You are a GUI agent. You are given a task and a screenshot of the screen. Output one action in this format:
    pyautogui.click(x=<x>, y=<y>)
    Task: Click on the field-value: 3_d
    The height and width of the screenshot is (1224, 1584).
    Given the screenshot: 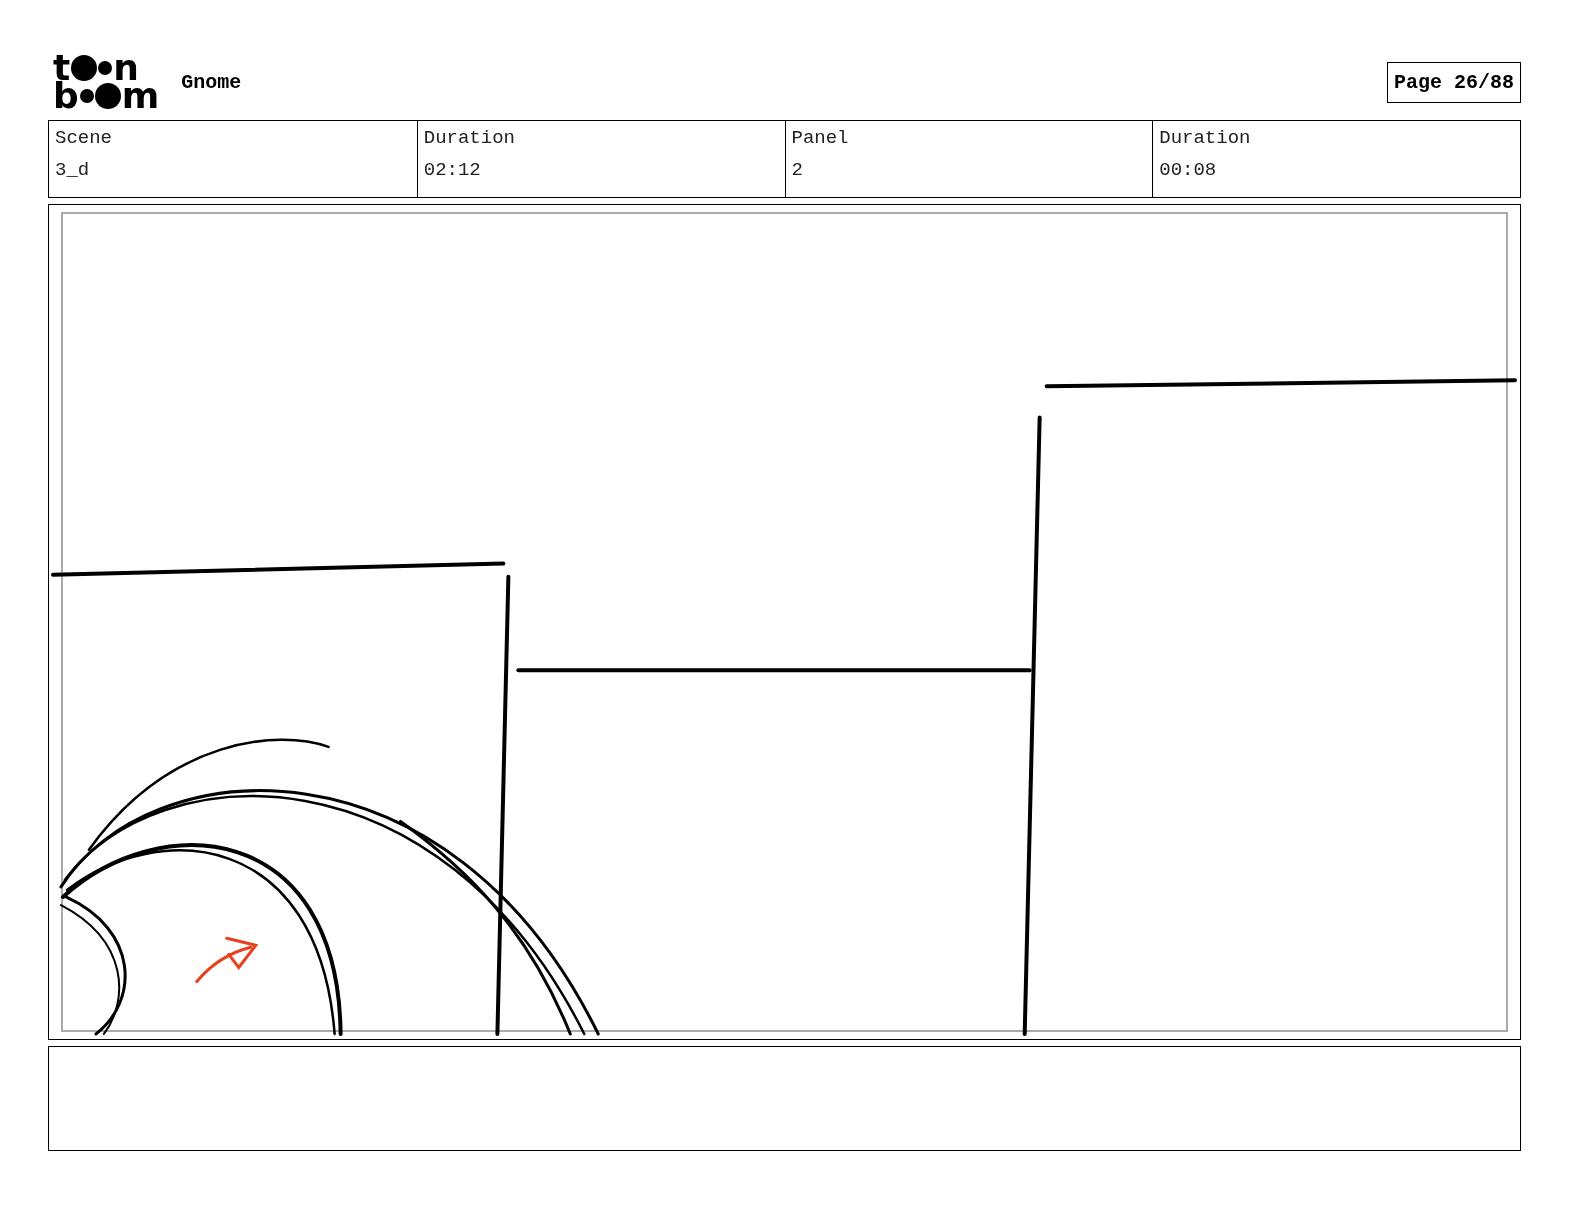 What is the action you would take?
    pyautogui.click(x=73, y=170)
    